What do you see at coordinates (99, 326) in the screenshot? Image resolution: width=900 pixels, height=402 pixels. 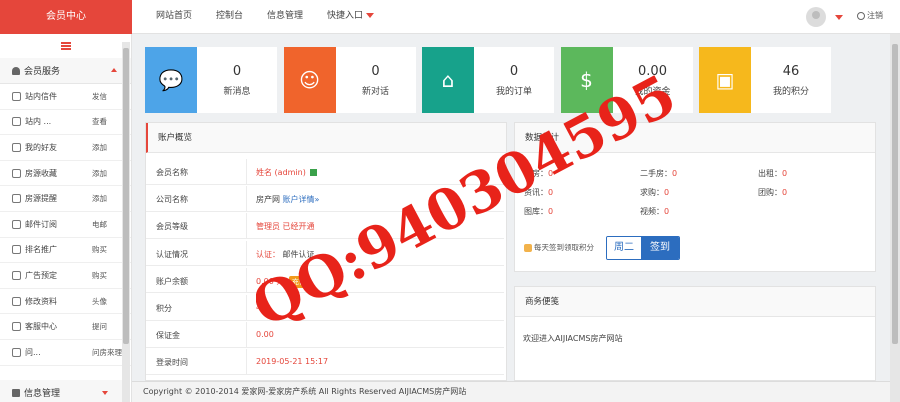 I see `sidebar-item-action: 提问` at bounding box center [99, 326].